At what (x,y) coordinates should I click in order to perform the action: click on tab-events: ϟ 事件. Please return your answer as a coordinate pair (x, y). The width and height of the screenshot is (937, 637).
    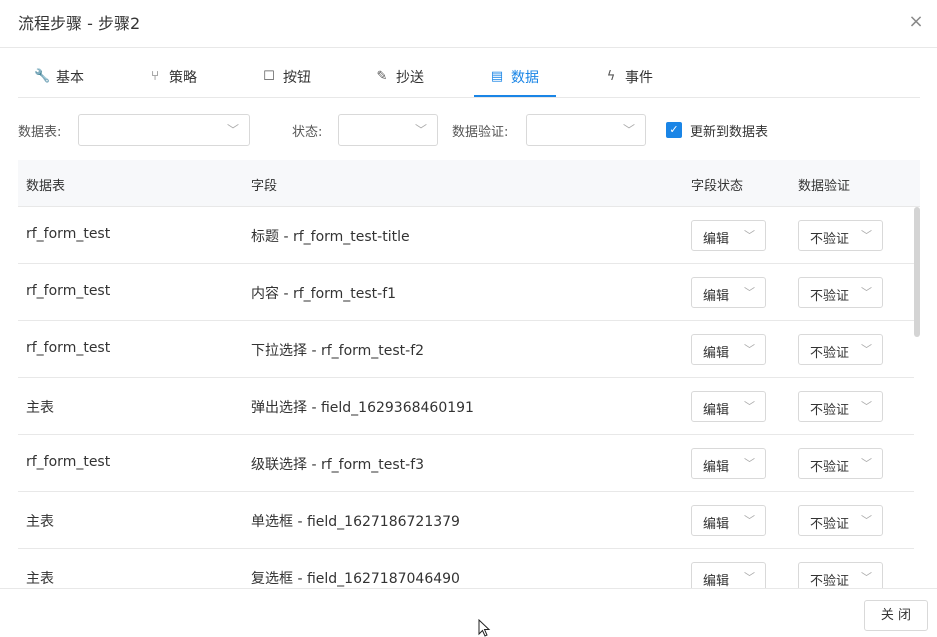
    Looking at the image, I should click on (628, 76).